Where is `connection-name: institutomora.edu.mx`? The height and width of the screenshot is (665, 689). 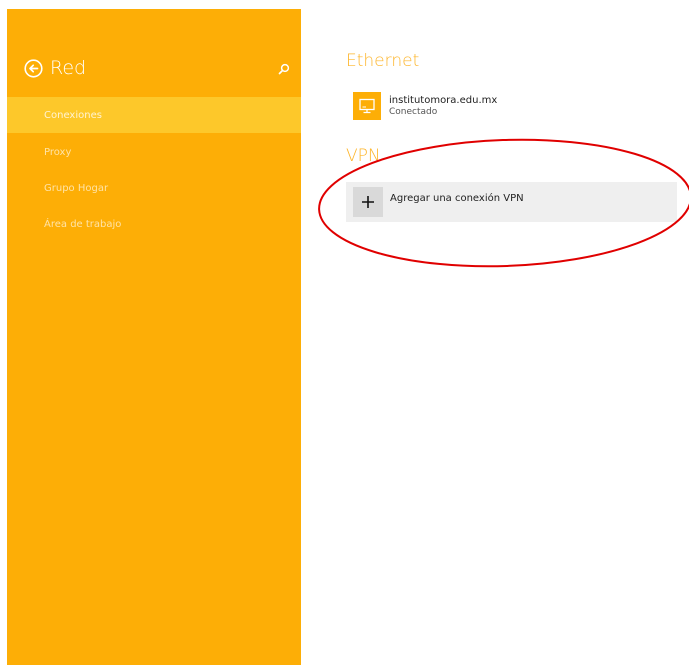 connection-name: institutomora.edu.mx is located at coordinates (443, 100).